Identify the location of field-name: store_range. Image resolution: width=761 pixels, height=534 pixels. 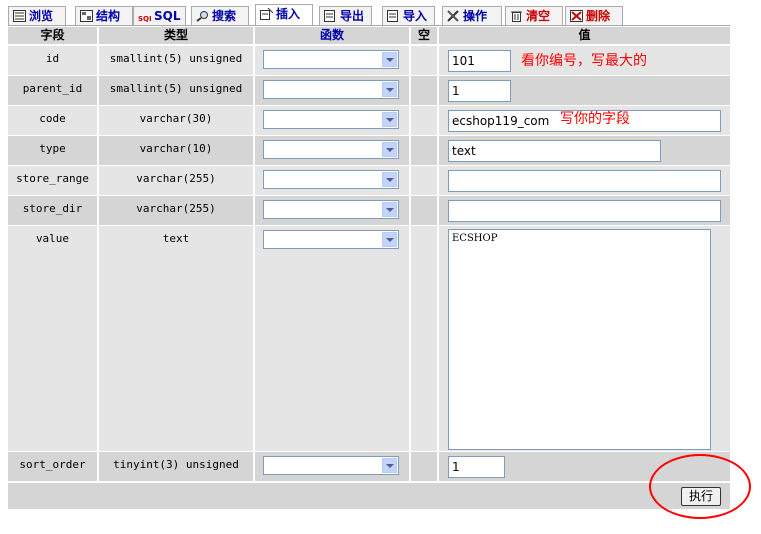
(52, 180).